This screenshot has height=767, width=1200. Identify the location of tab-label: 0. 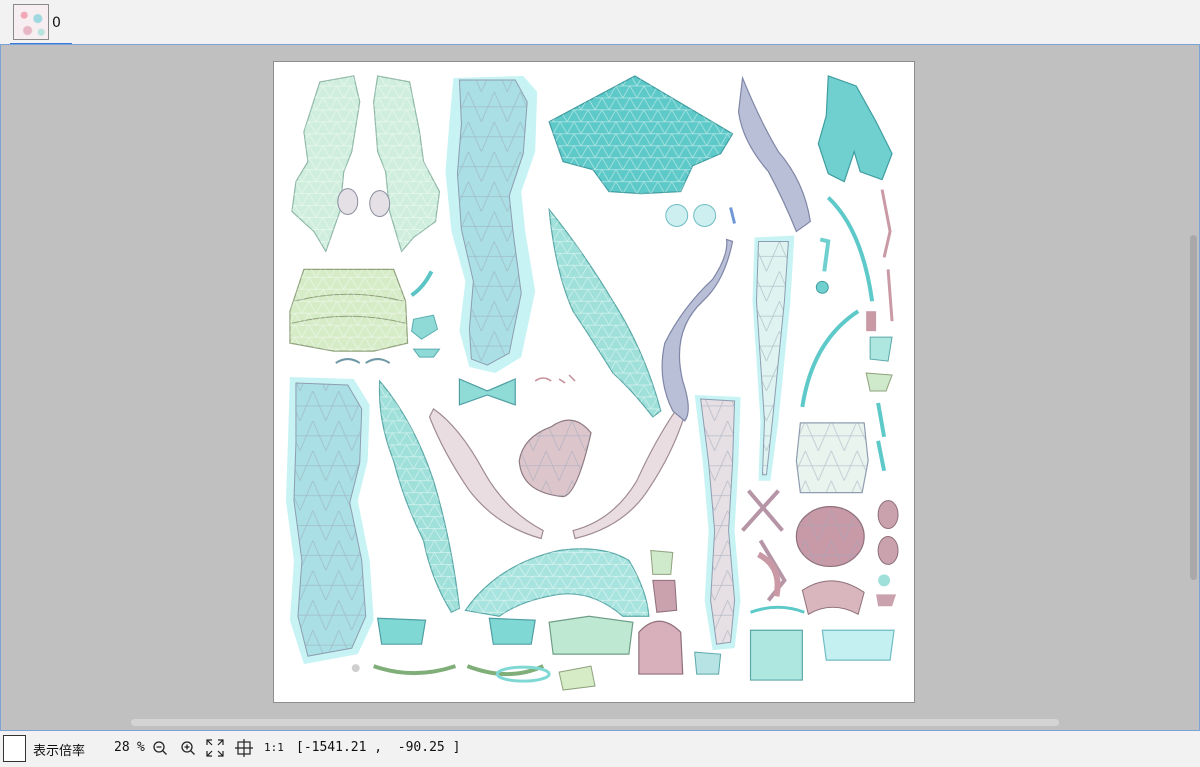
(56, 23).